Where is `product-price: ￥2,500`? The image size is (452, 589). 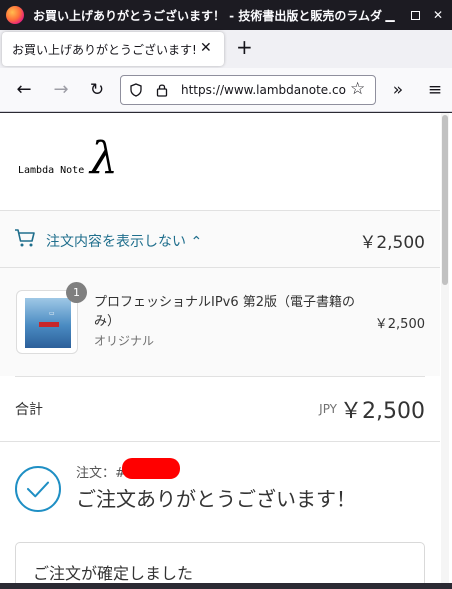
product-price: ￥2,500 is located at coordinates (399, 324).